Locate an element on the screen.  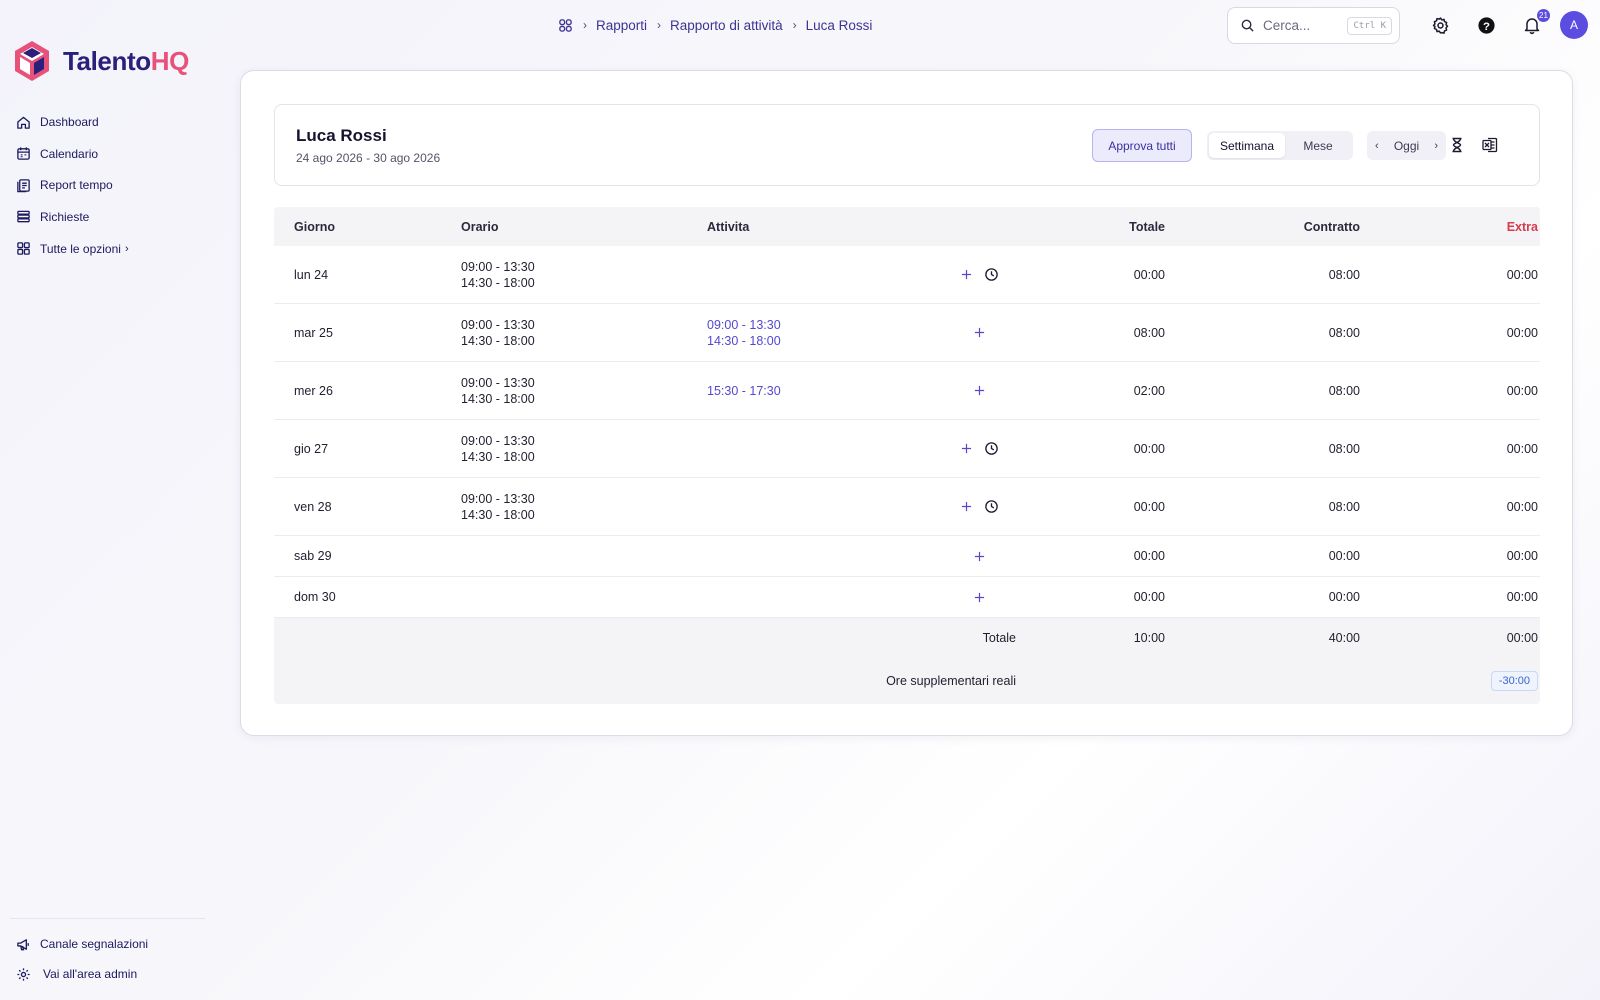
sidebar-divider is located at coordinates (107, 918).